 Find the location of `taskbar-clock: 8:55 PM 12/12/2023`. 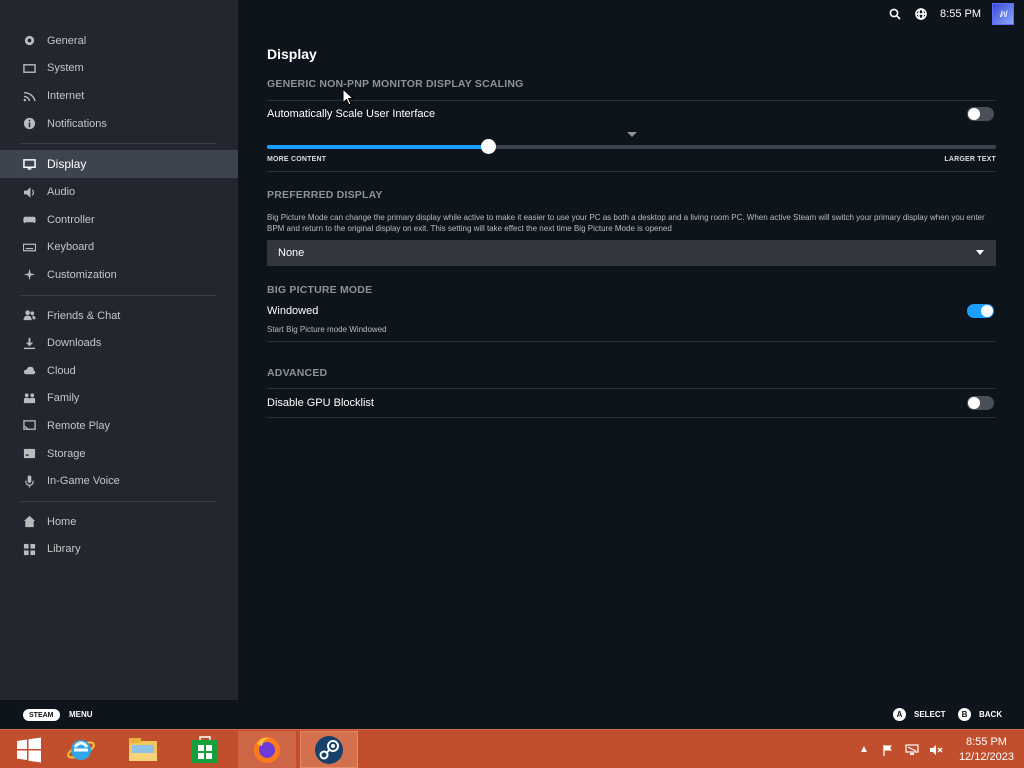

taskbar-clock: 8:55 PM 12/12/2023 is located at coordinates (986, 750).